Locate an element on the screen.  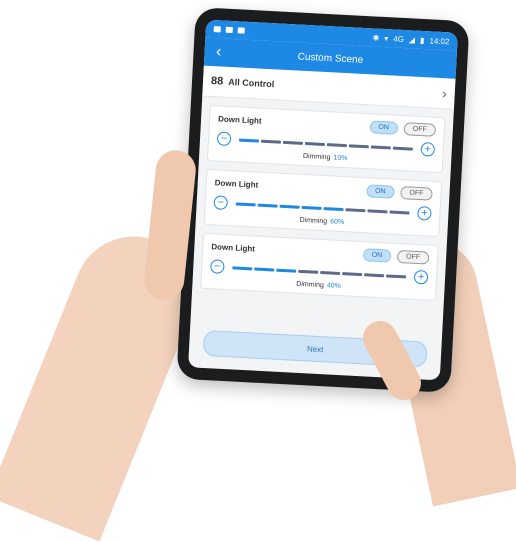
light-card: Down Light ON OFF − + Dimming 60% is located at coordinates (323, 203).